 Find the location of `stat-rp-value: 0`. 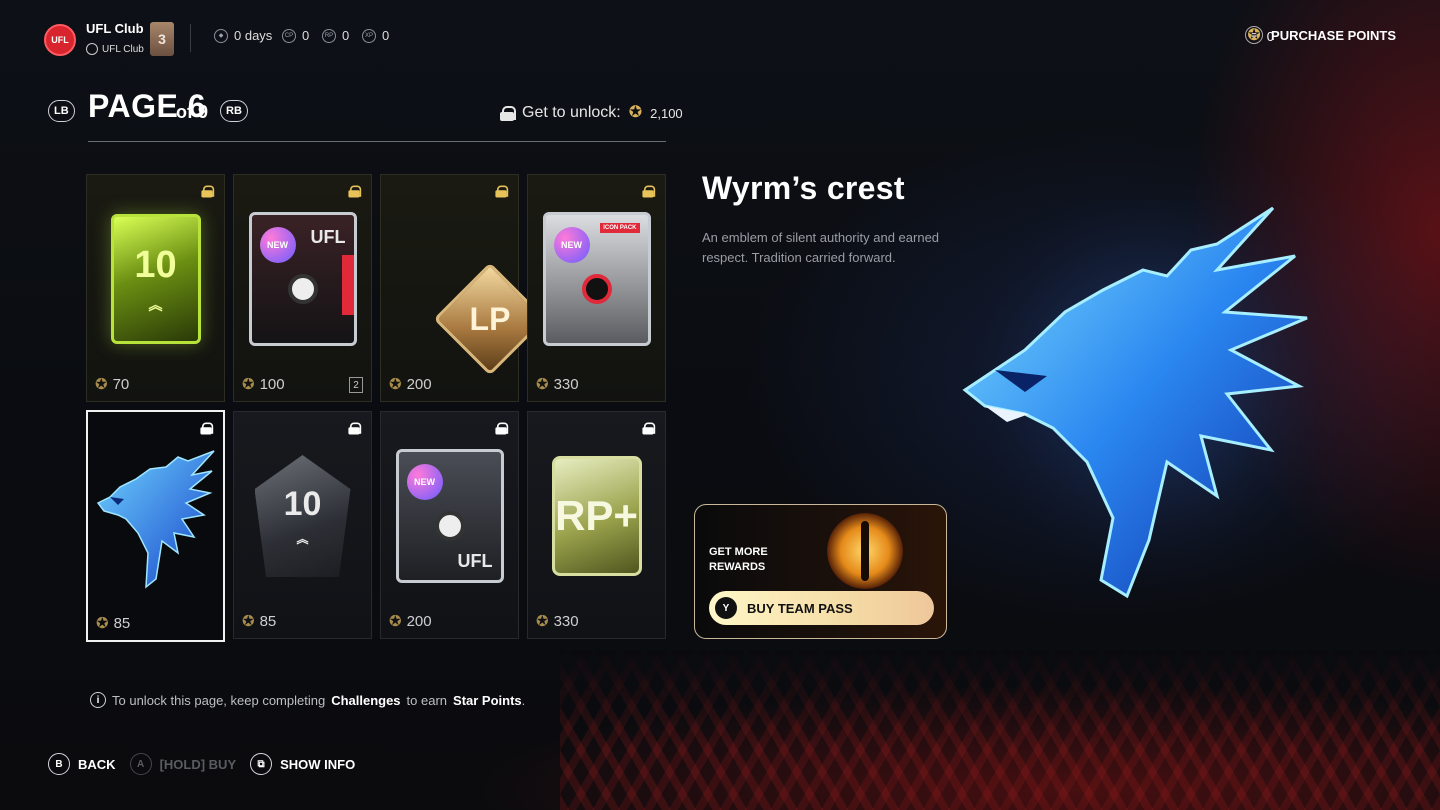

stat-rp-value: 0 is located at coordinates (346, 35).